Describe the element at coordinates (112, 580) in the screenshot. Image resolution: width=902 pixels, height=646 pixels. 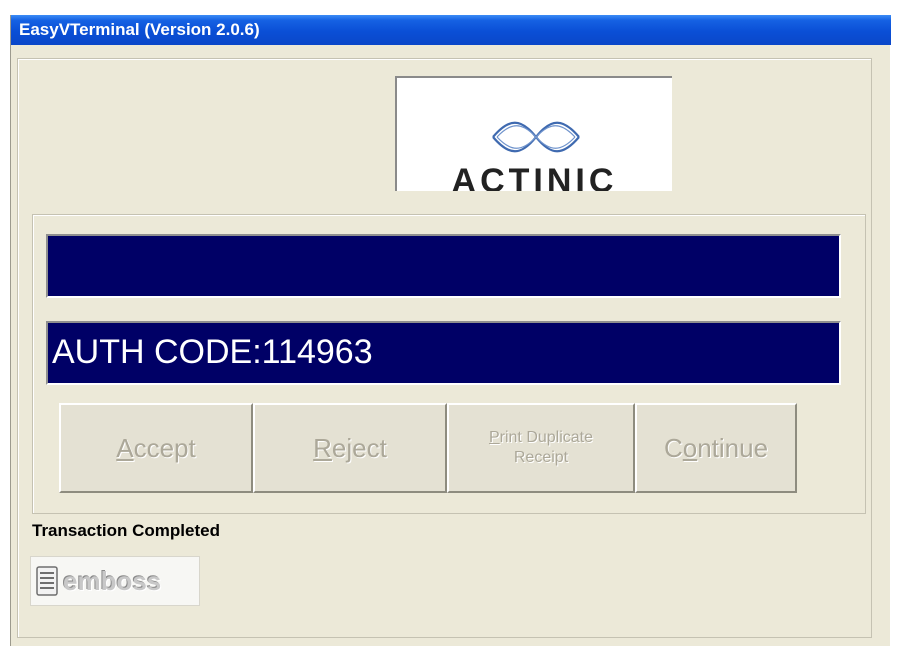
I see `emboss-logo-text: emboss` at that location.